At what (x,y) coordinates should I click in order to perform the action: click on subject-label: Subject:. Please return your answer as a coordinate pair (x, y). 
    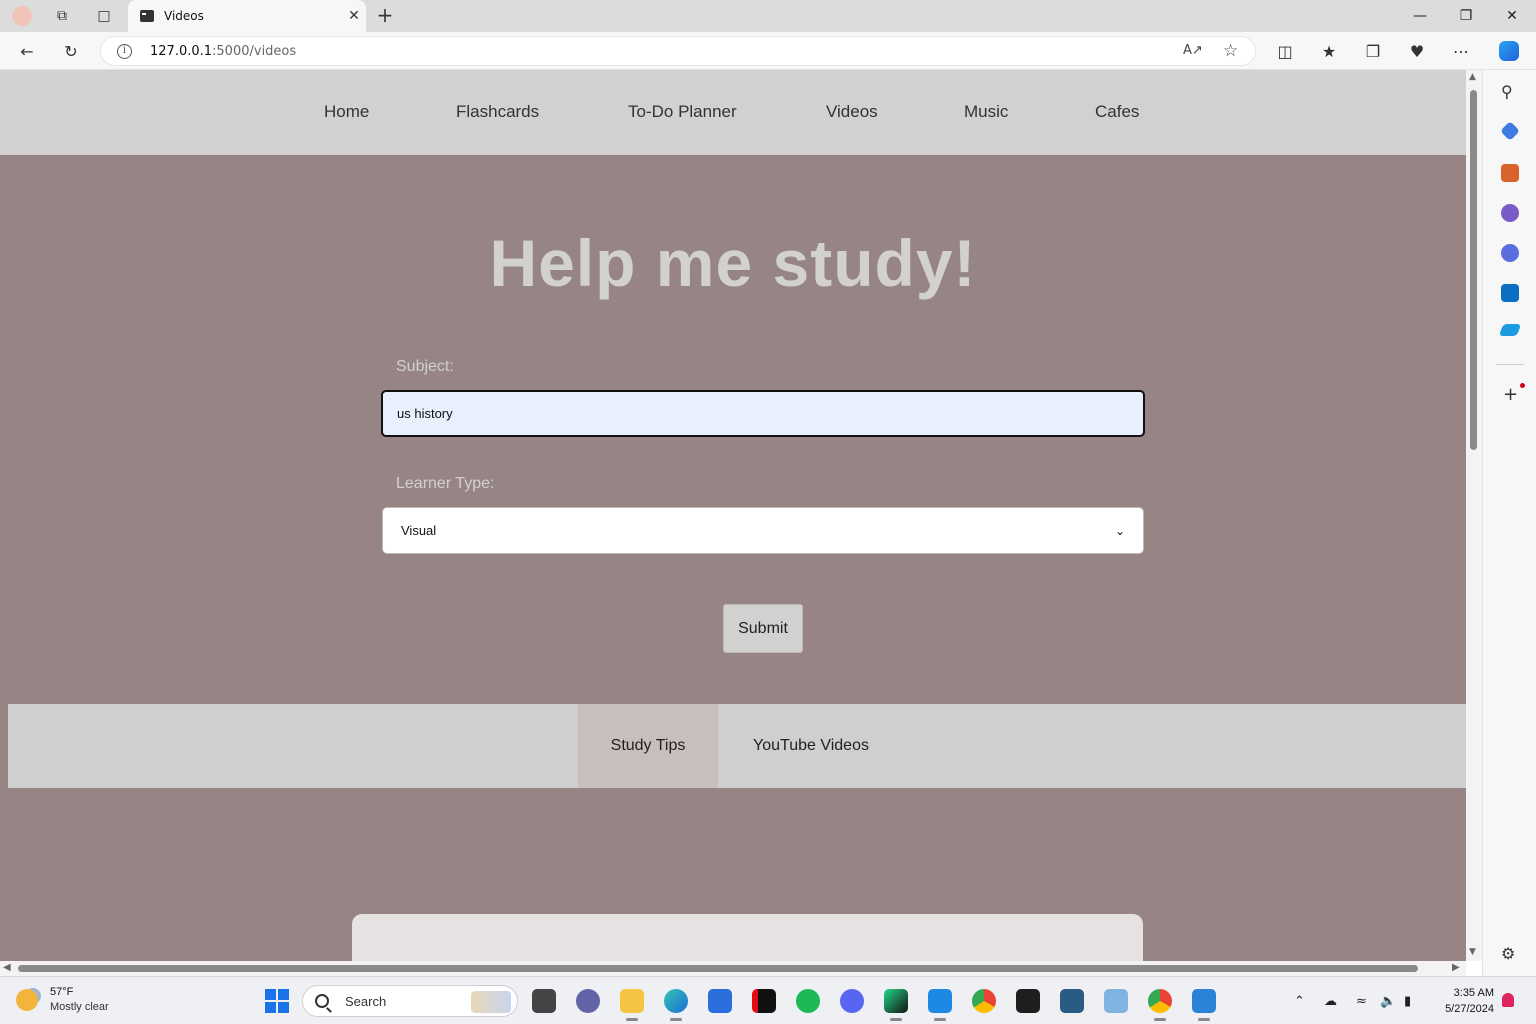
    Looking at the image, I should click on (425, 366).